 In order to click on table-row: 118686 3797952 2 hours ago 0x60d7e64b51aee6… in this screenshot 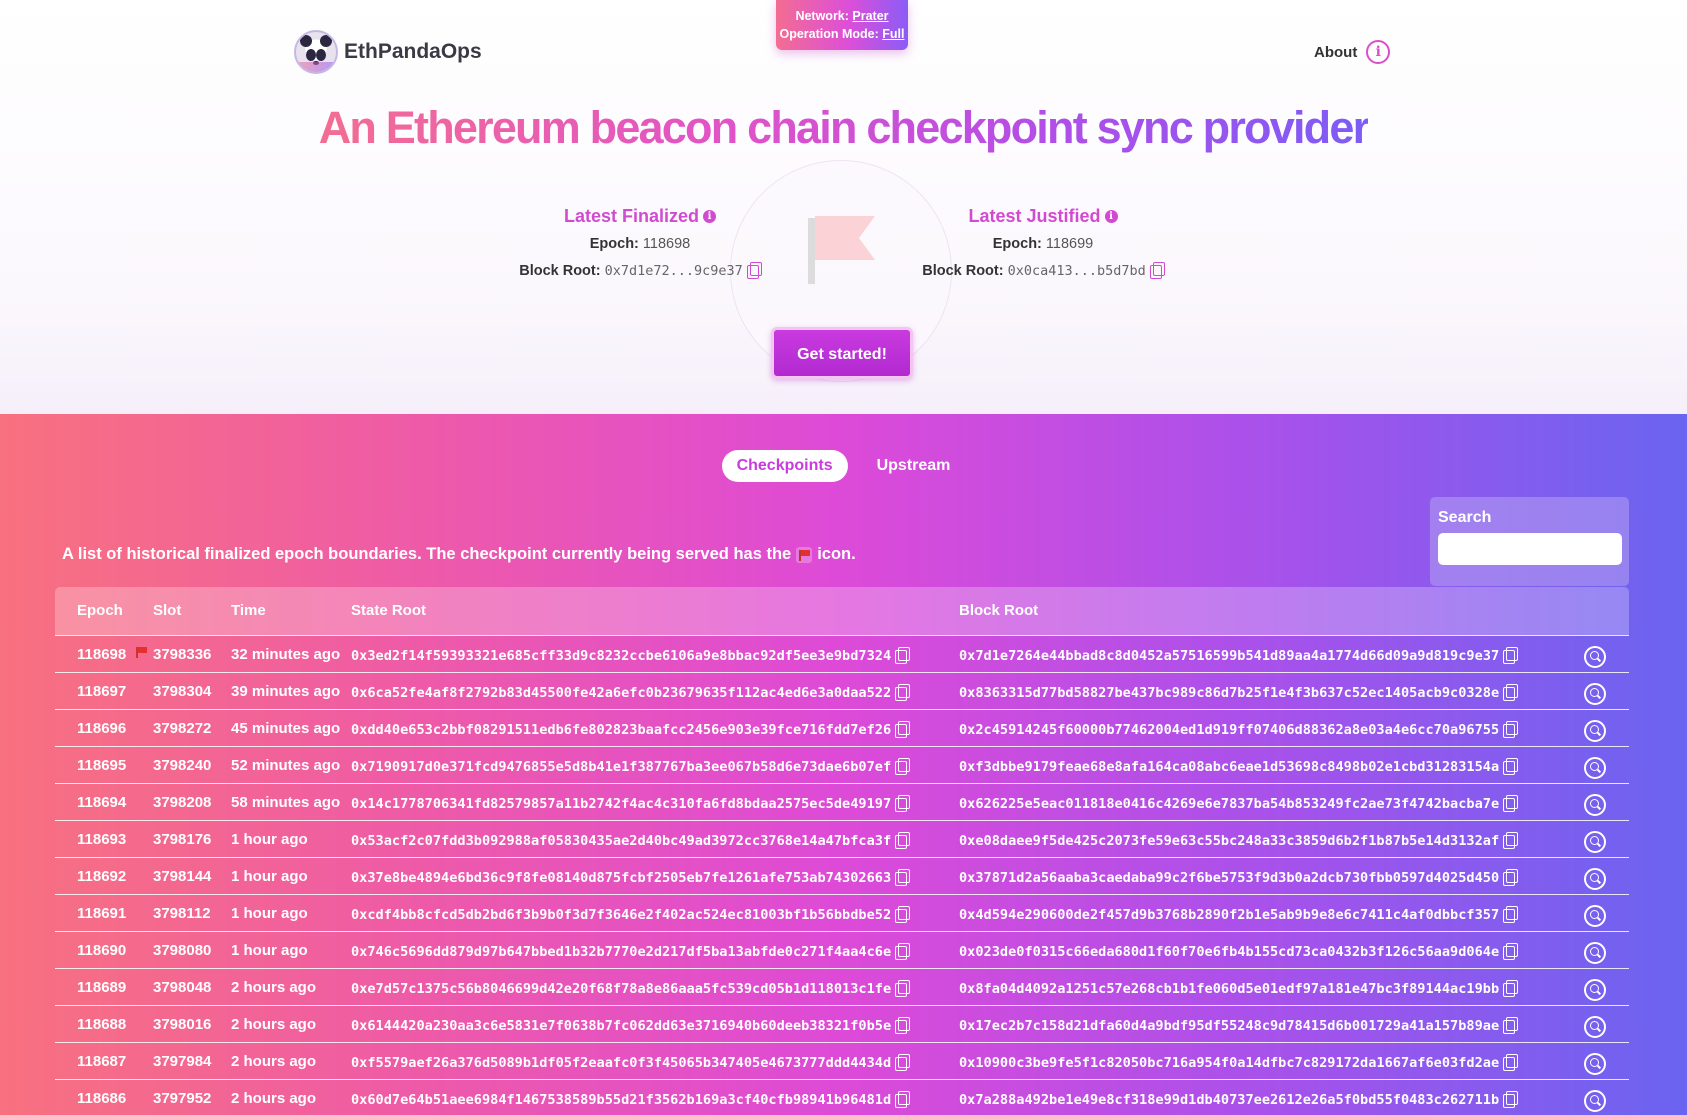, I will do `click(842, 1097)`.